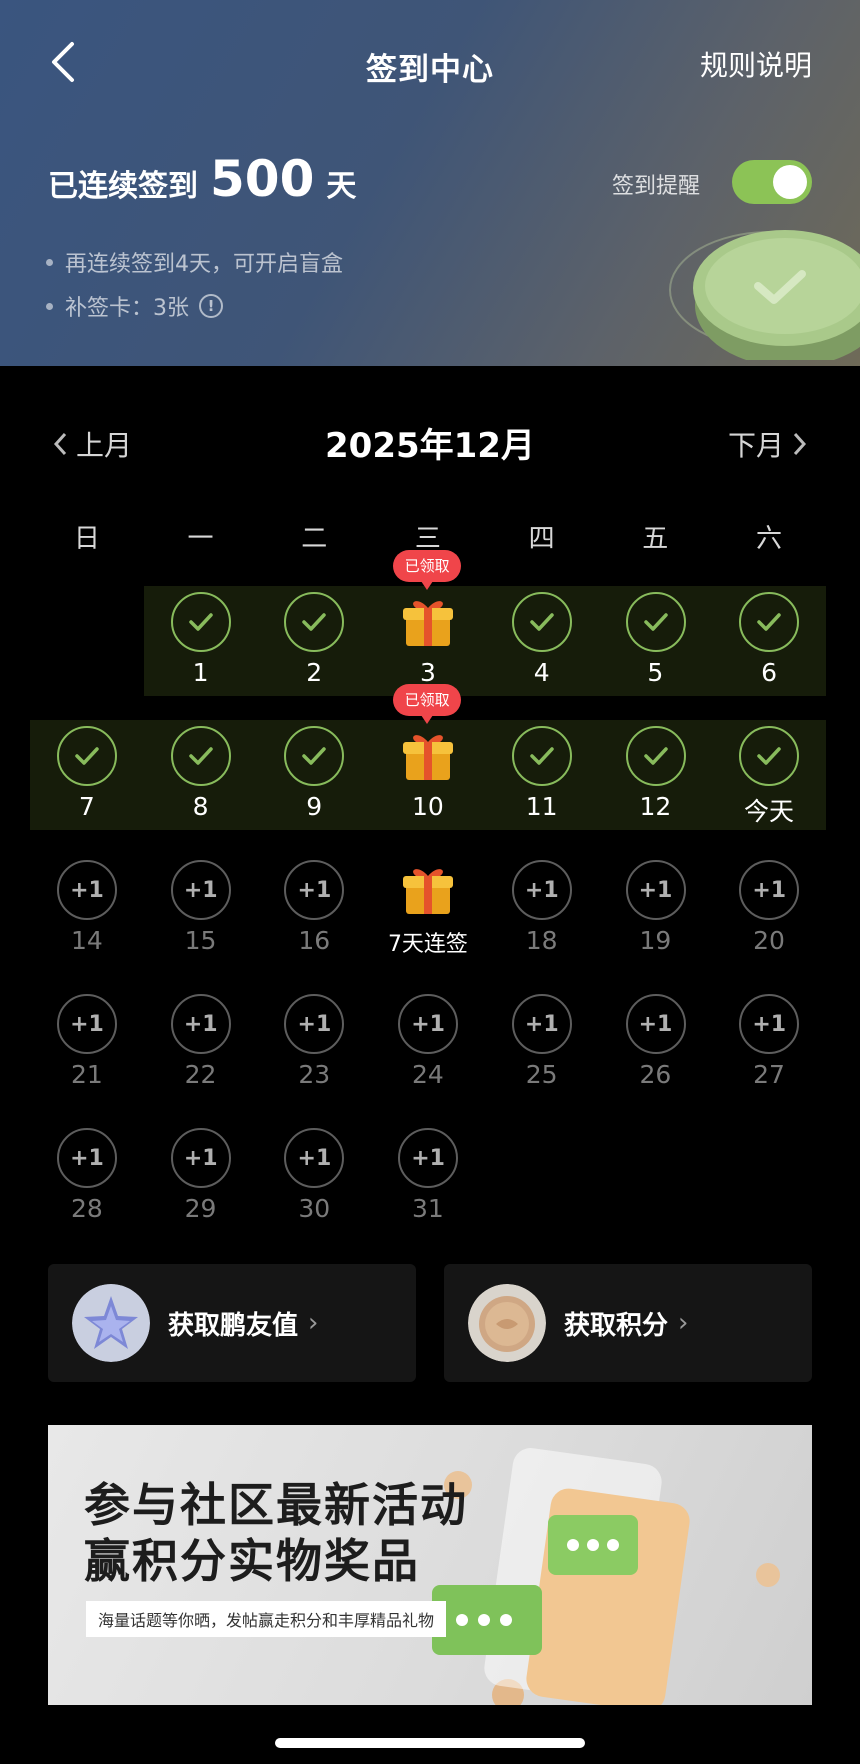 The height and width of the screenshot is (1764, 860). I want to click on calendar-day: 7天连签, so click(428, 920).